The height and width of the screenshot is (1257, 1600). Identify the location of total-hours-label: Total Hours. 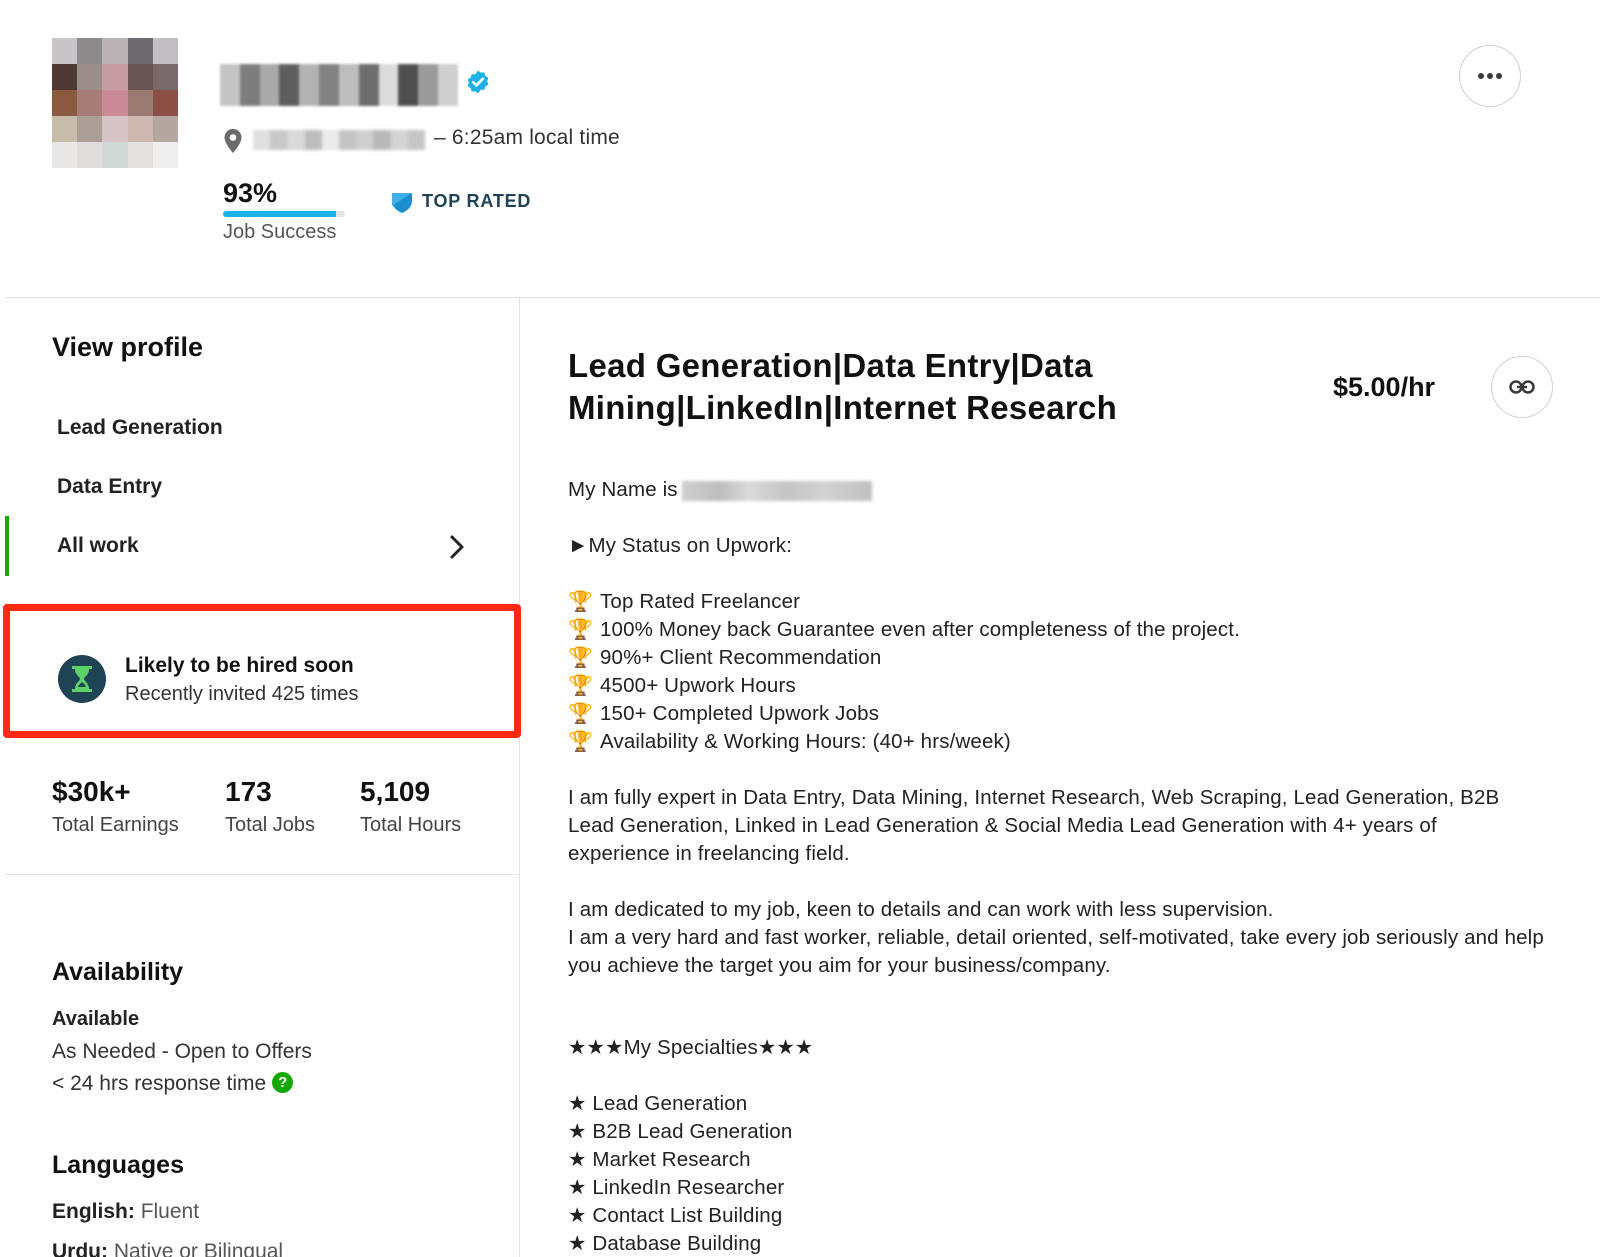
(411, 825).